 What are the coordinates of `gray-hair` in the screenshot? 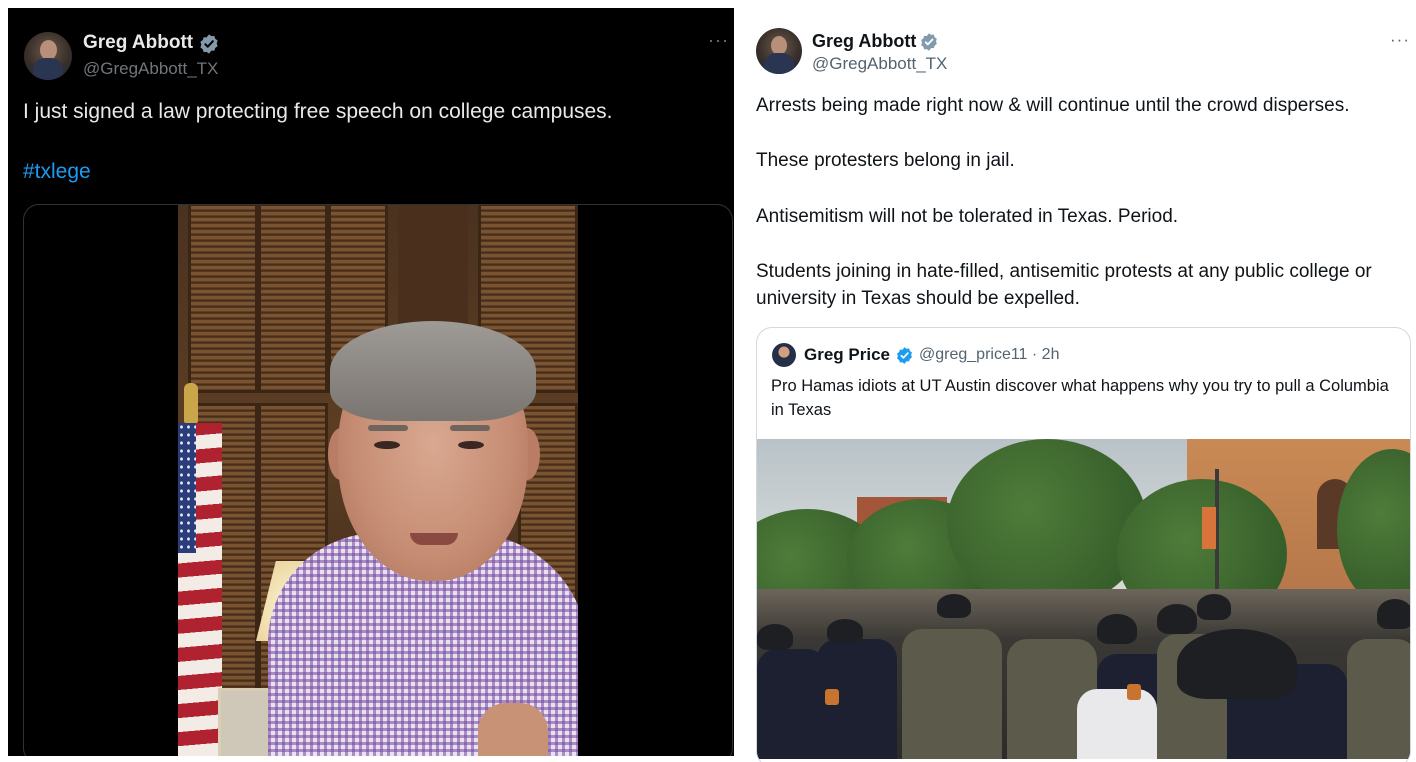 It's located at (433, 371).